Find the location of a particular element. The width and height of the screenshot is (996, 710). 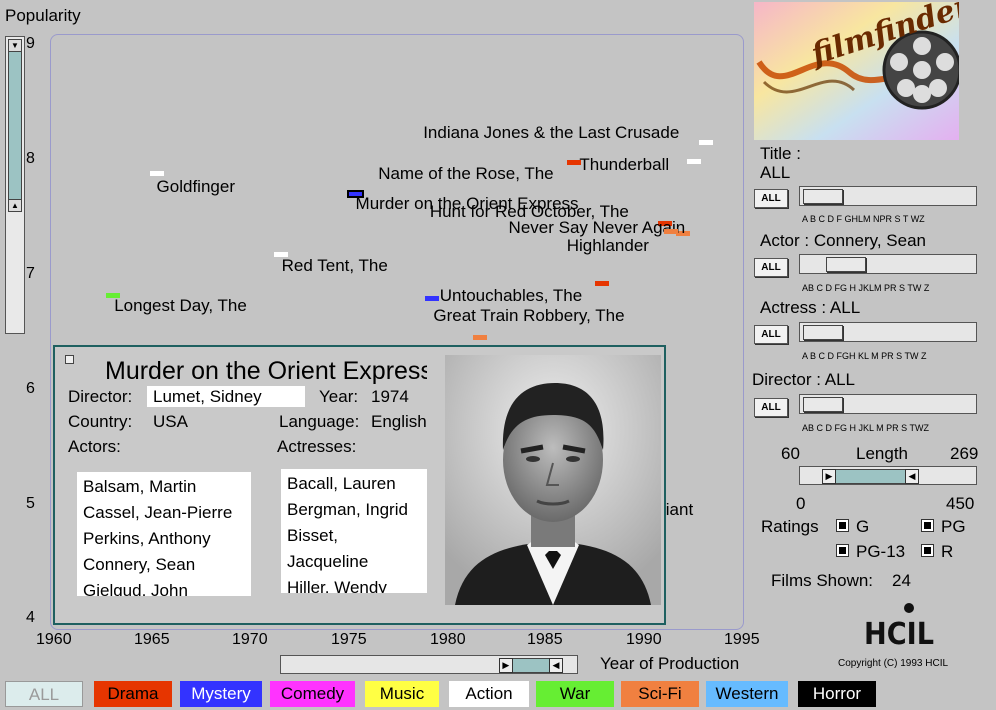

length-range-fill is located at coordinates (871, 476).